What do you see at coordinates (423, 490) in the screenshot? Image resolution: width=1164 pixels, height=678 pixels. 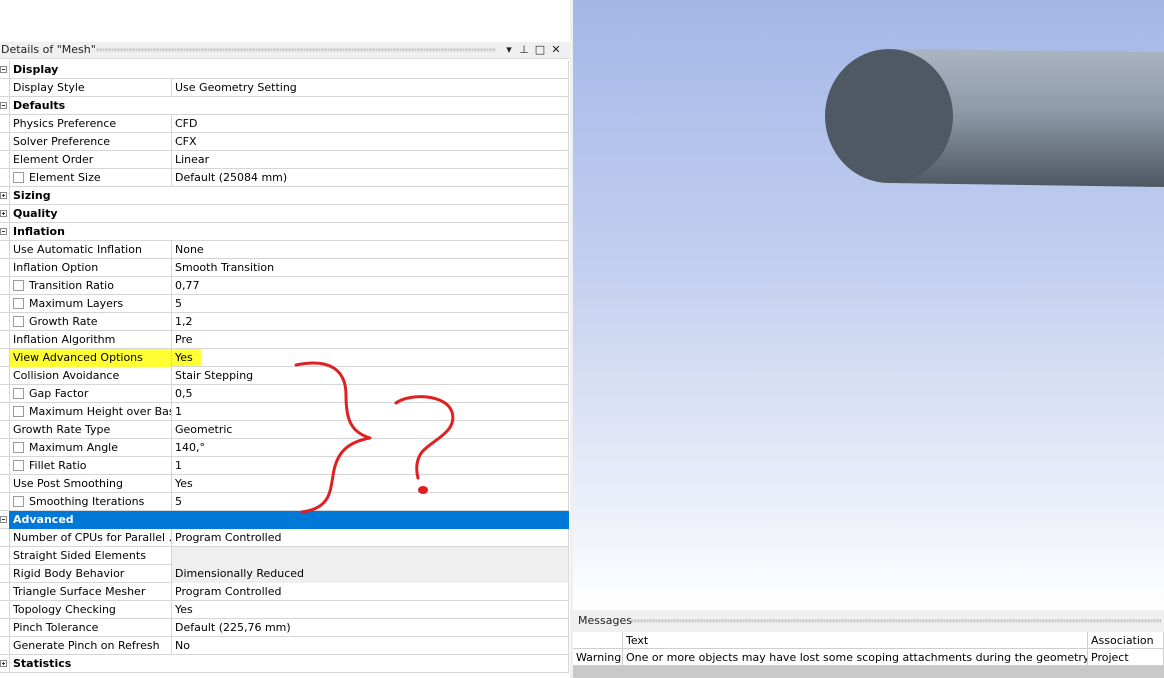 I see `question-mark-dot` at bounding box center [423, 490].